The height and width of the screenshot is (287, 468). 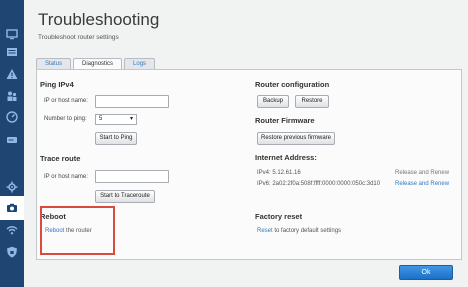 I want to click on ping-count-value: 5, so click(x=101, y=119).